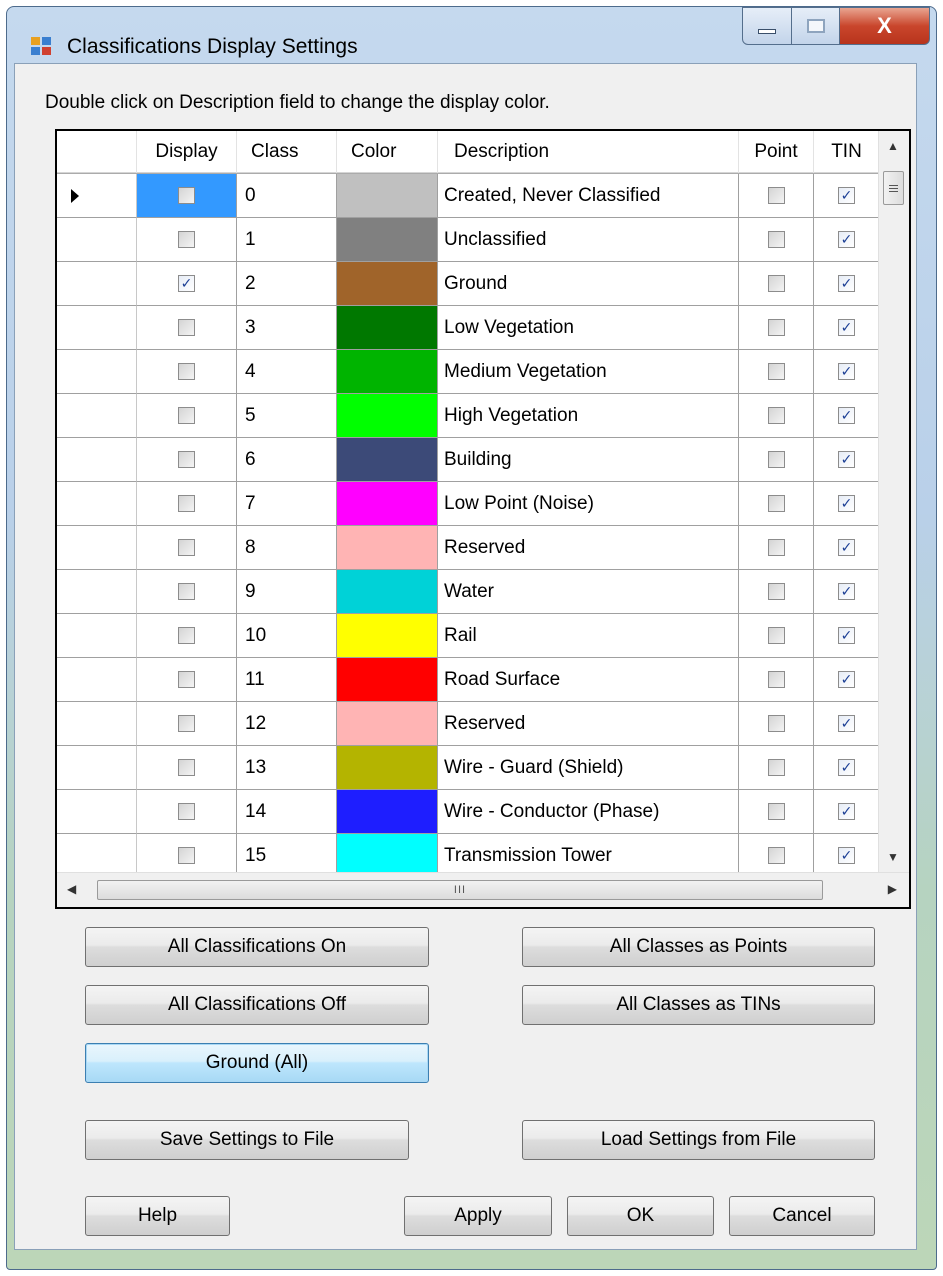  Describe the element at coordinates (460, 890) in the screenshot. I see `horizontal-scroll-thumb: III` at that location.